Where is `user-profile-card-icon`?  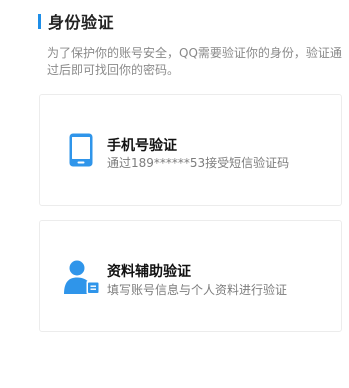
user-profile-card-icon is located at coordinates (82, 279).